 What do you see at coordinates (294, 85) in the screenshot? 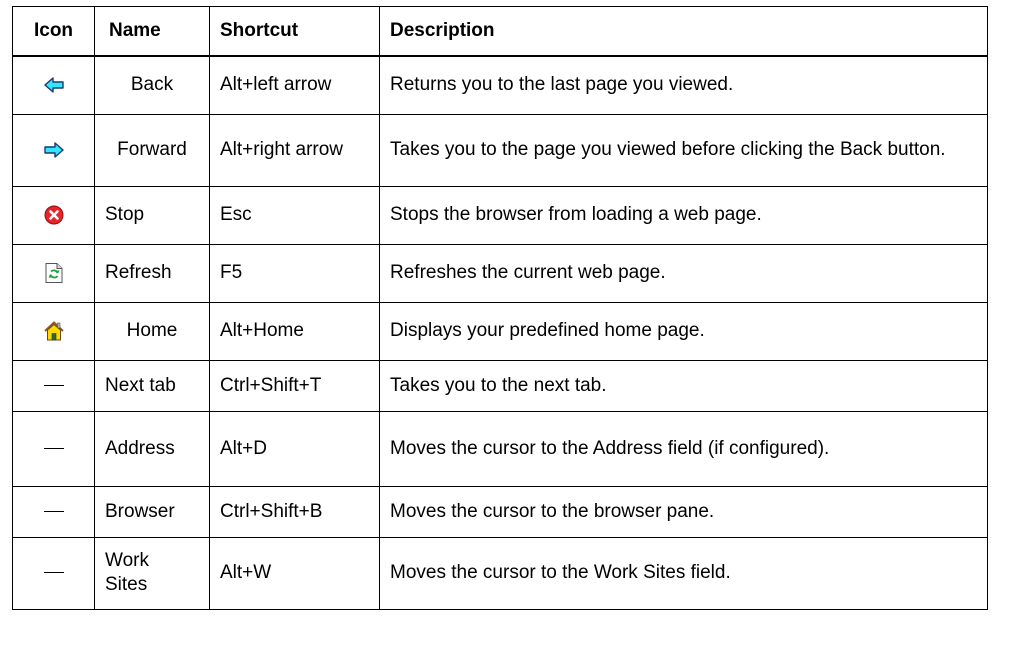
I see `shortcut-cell: Alt+left arrow` at bounding box center [294, 85].